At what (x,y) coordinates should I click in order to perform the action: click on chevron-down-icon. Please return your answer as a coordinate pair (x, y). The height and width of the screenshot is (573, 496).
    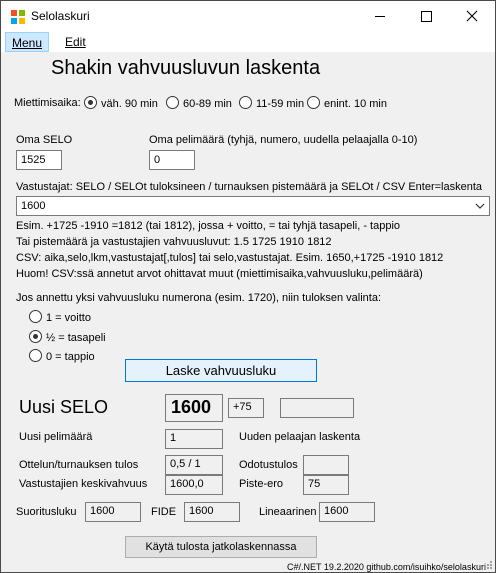
    Looking at the image, I should click on (480, 206).